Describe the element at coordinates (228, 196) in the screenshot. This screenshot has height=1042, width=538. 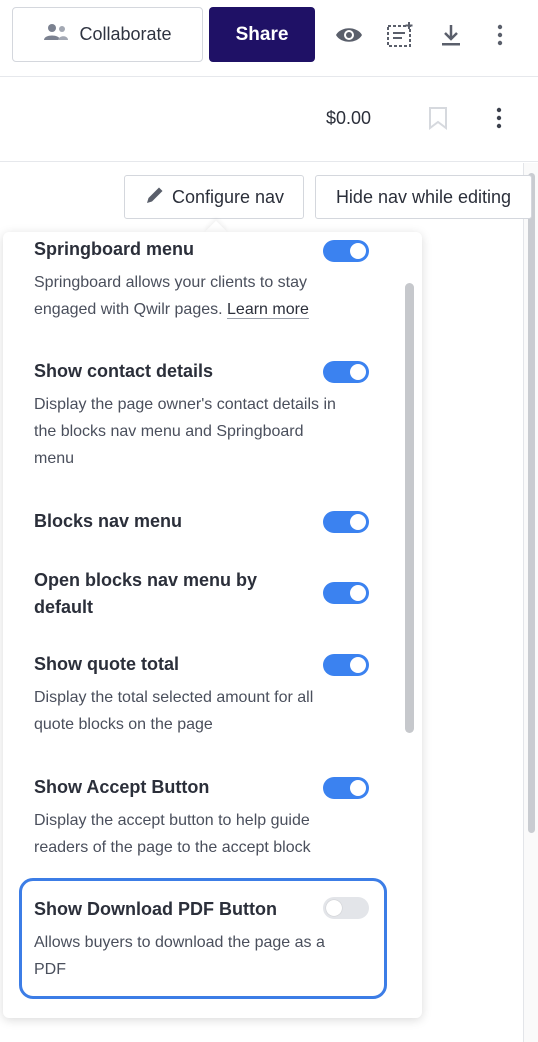
I see `configure-nav-label: Configure nav` at that location.